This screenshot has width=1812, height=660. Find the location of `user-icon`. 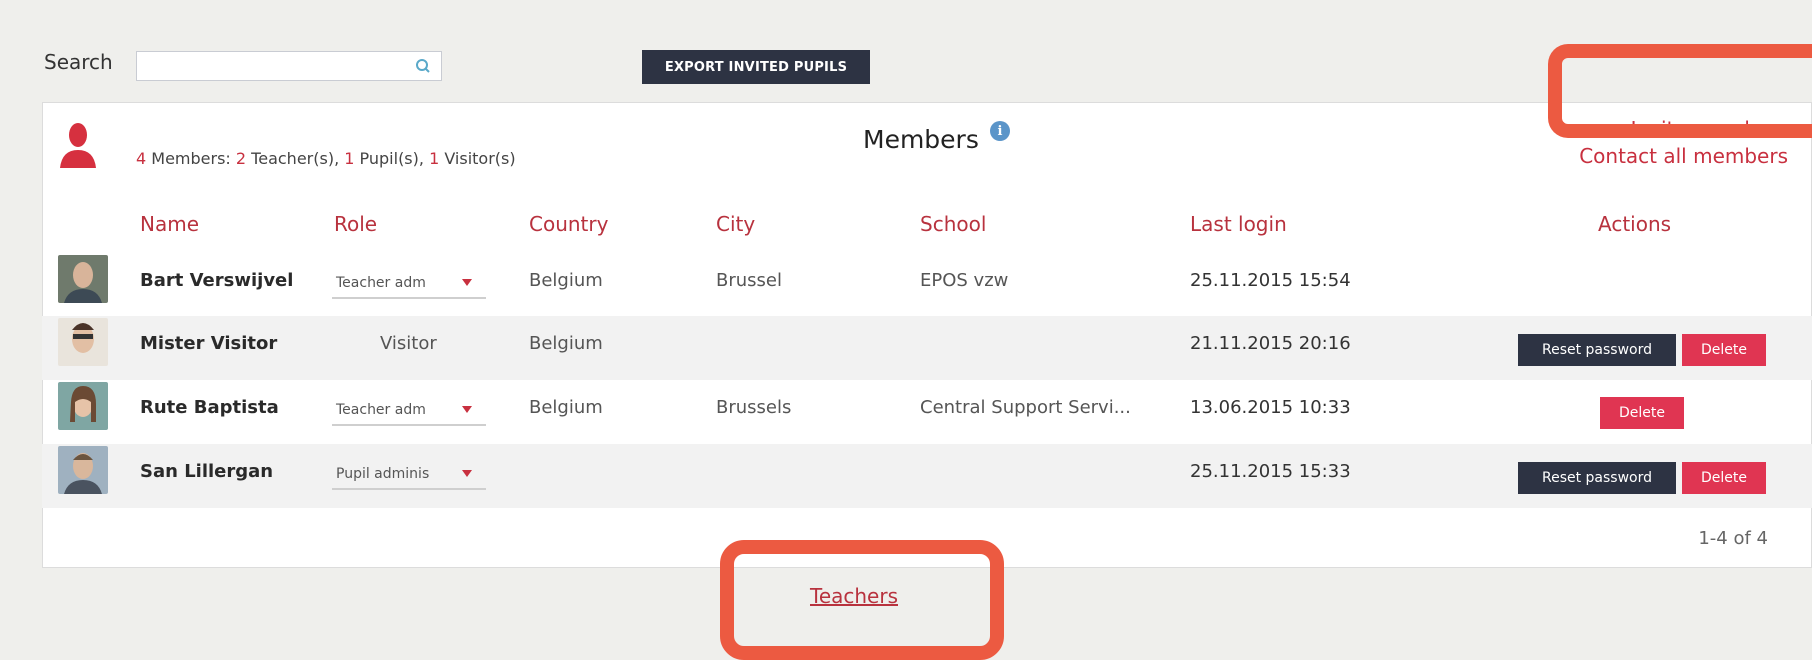

user-icon is located at coordinates (78, 145).